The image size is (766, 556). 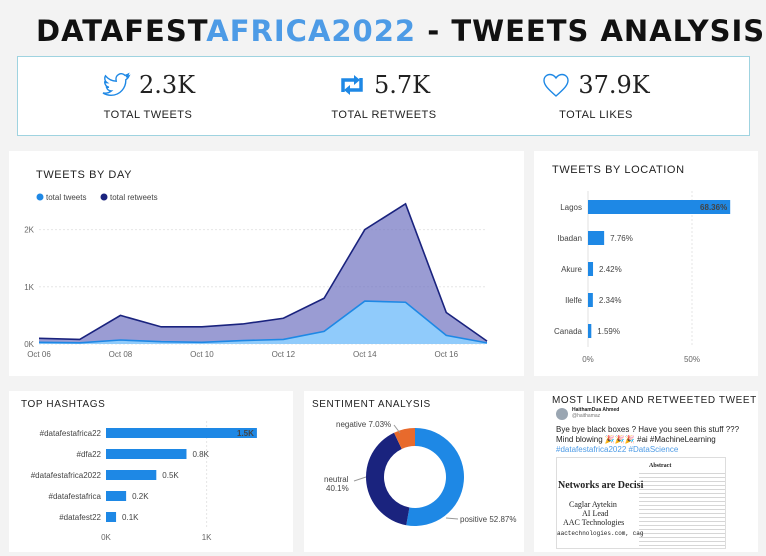 What do you see at coordinates (488, 519) in the screenshot?
I see `positive-label: positive 52.87%` at bounding box center [488, 519].